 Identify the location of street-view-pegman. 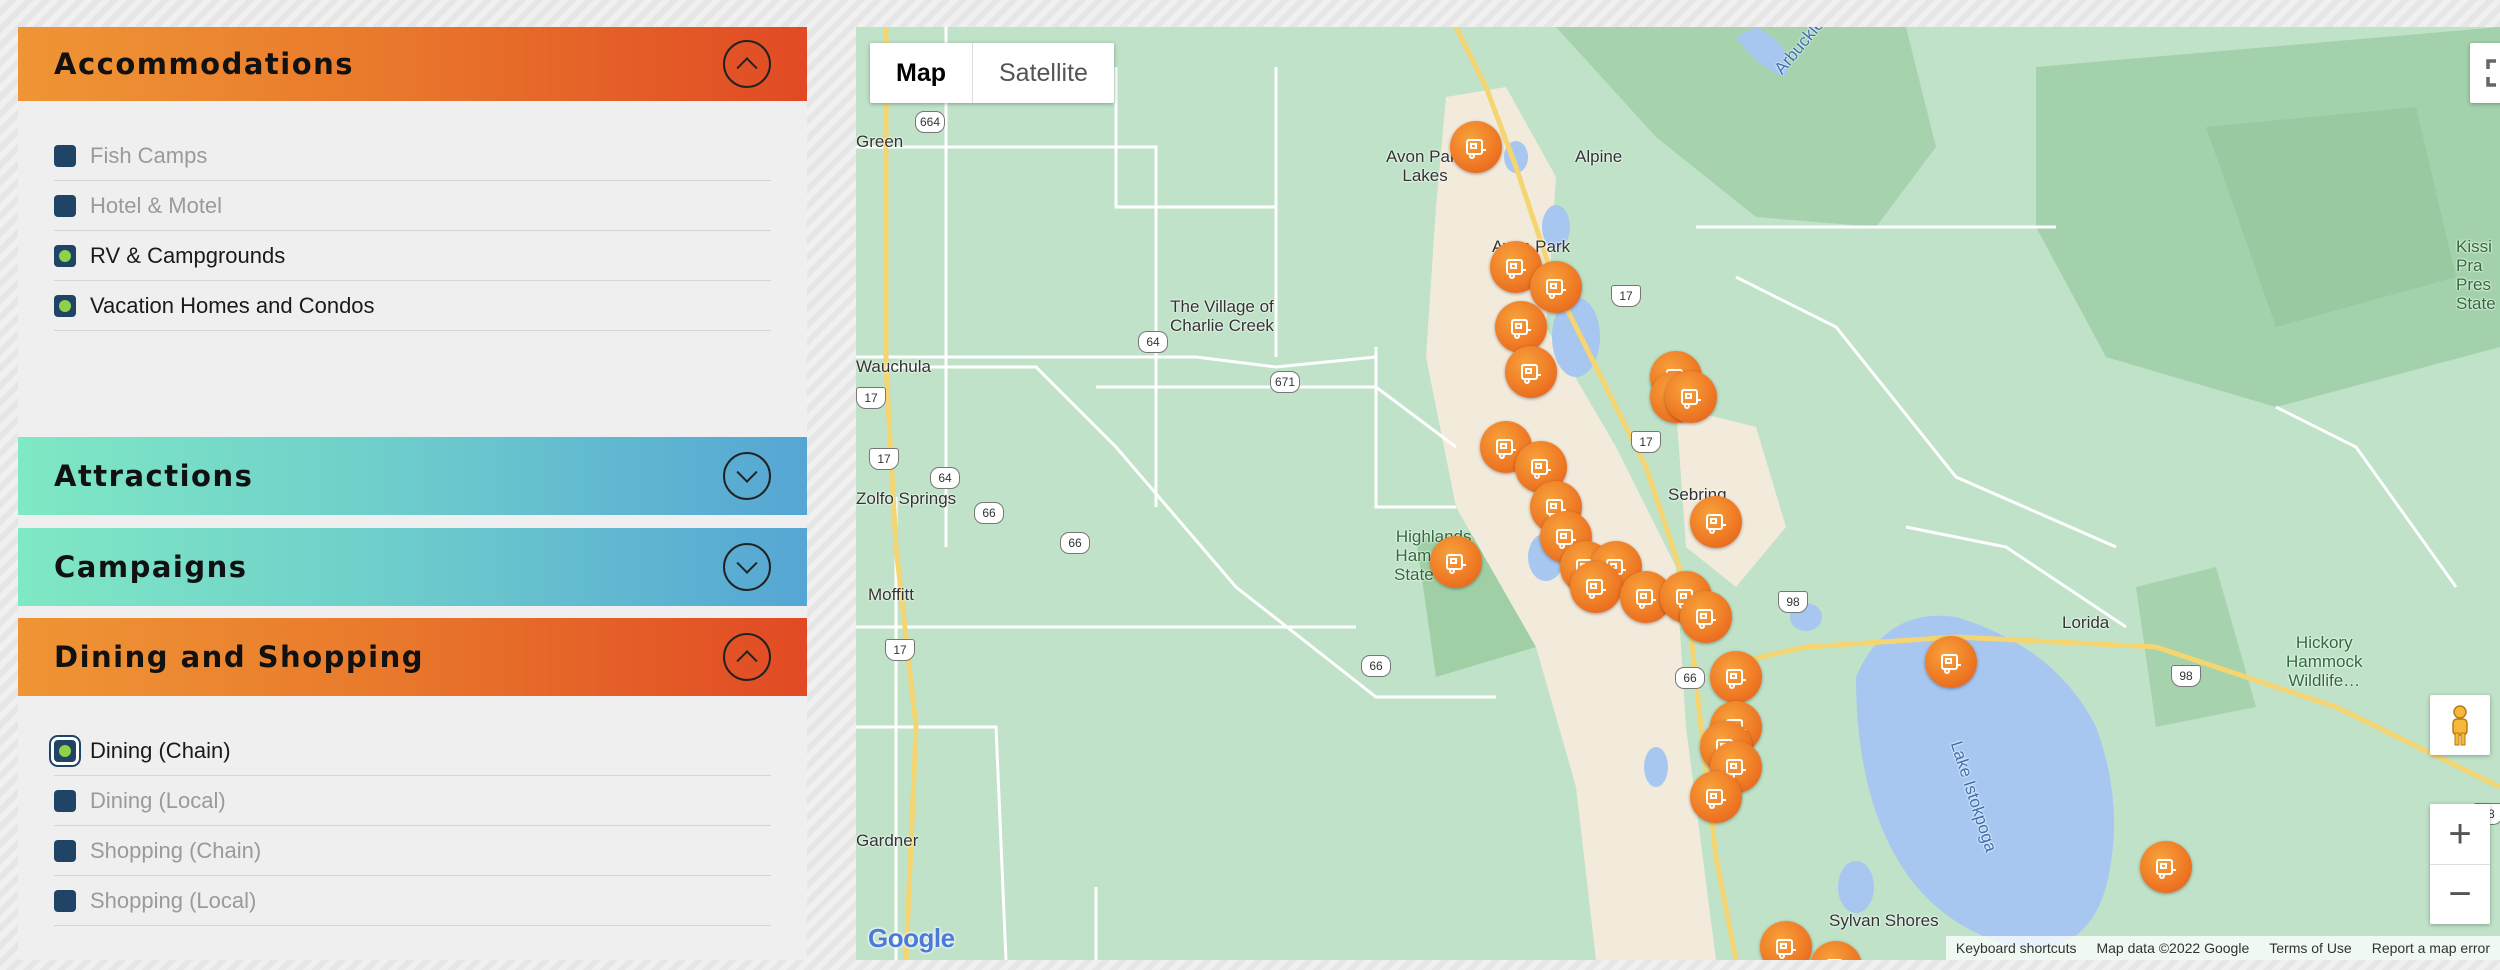
(2460, 725).